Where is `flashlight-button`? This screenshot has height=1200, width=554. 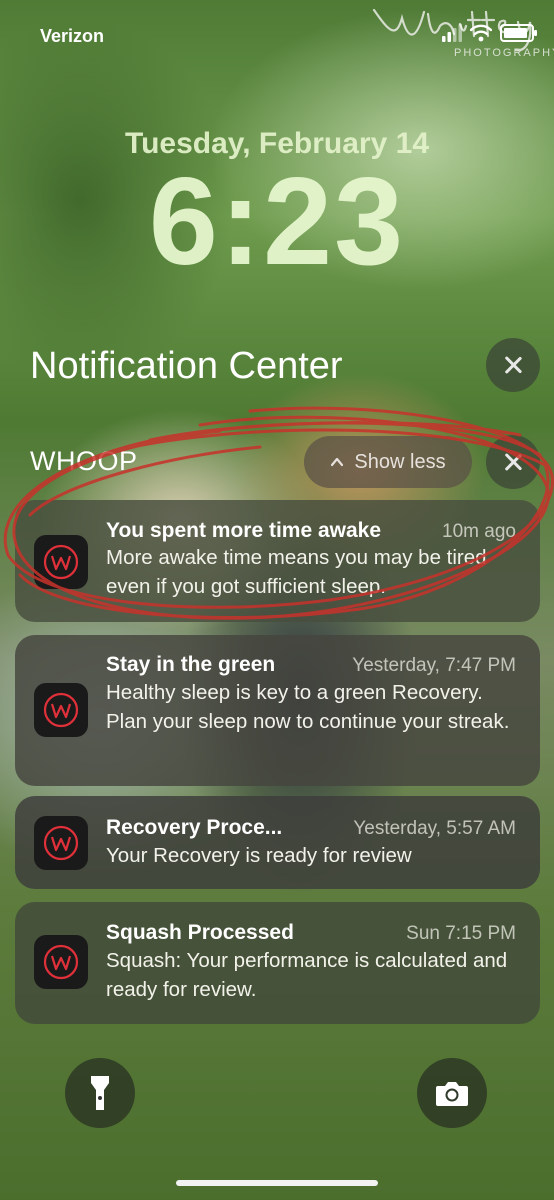
flashlight-button is located at coordinates (100, 1093).